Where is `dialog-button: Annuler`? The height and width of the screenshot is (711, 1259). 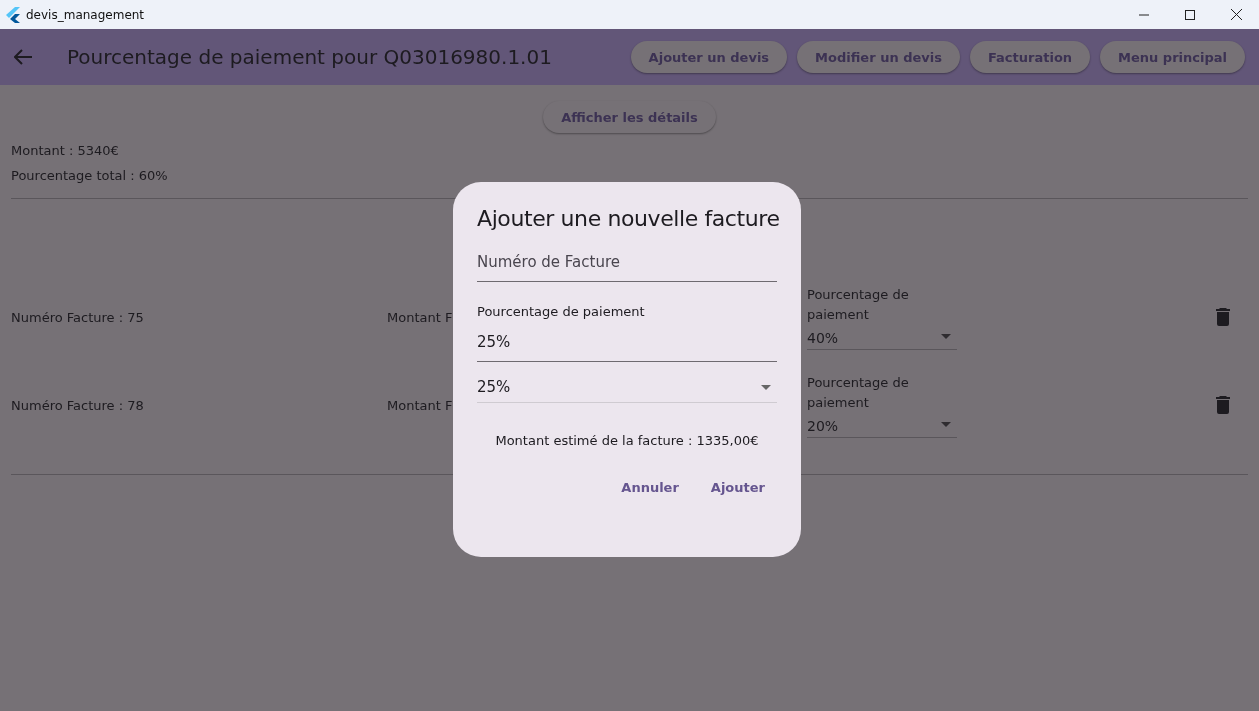 dialog-button: Annuler is located at coordinates (650, 487).